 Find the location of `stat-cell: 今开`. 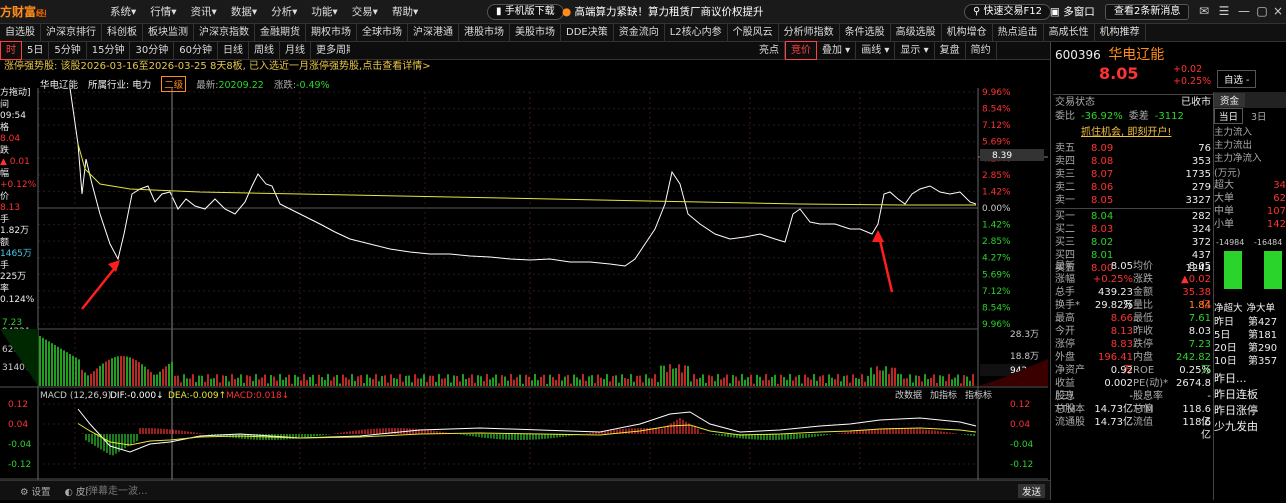

stat-cell: 今开 is located at coordinates (1065, 331).